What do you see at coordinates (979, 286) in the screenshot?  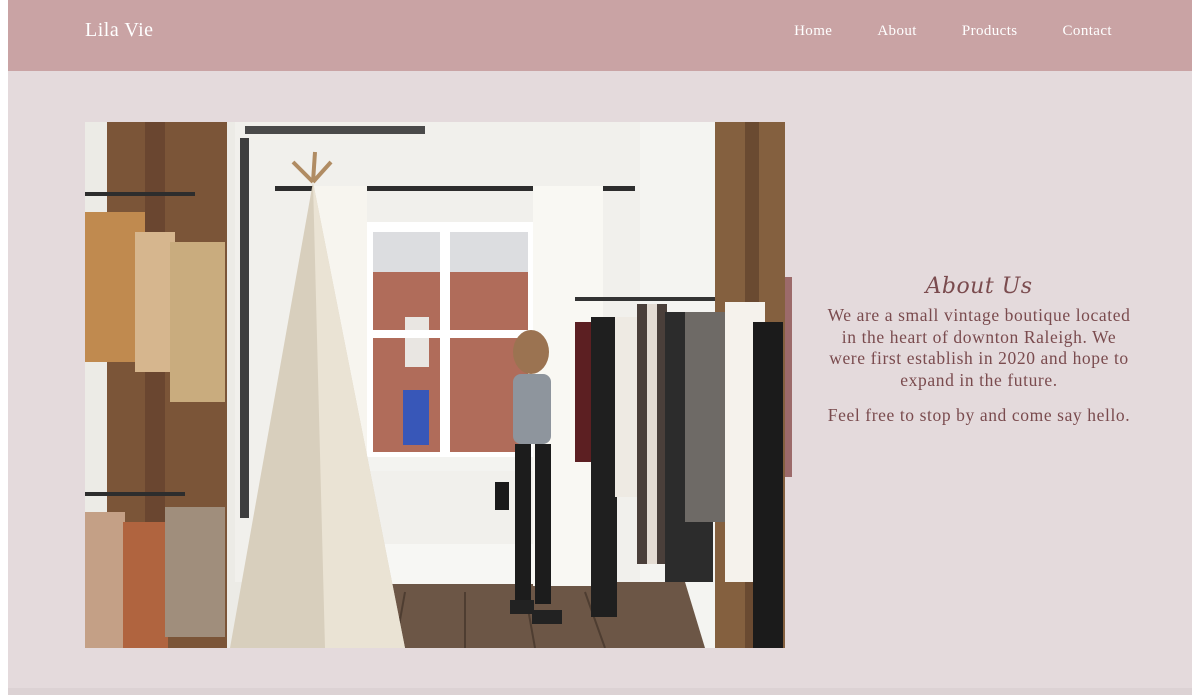 I see `about-heading: About Us` at bounding box center [979, 286].